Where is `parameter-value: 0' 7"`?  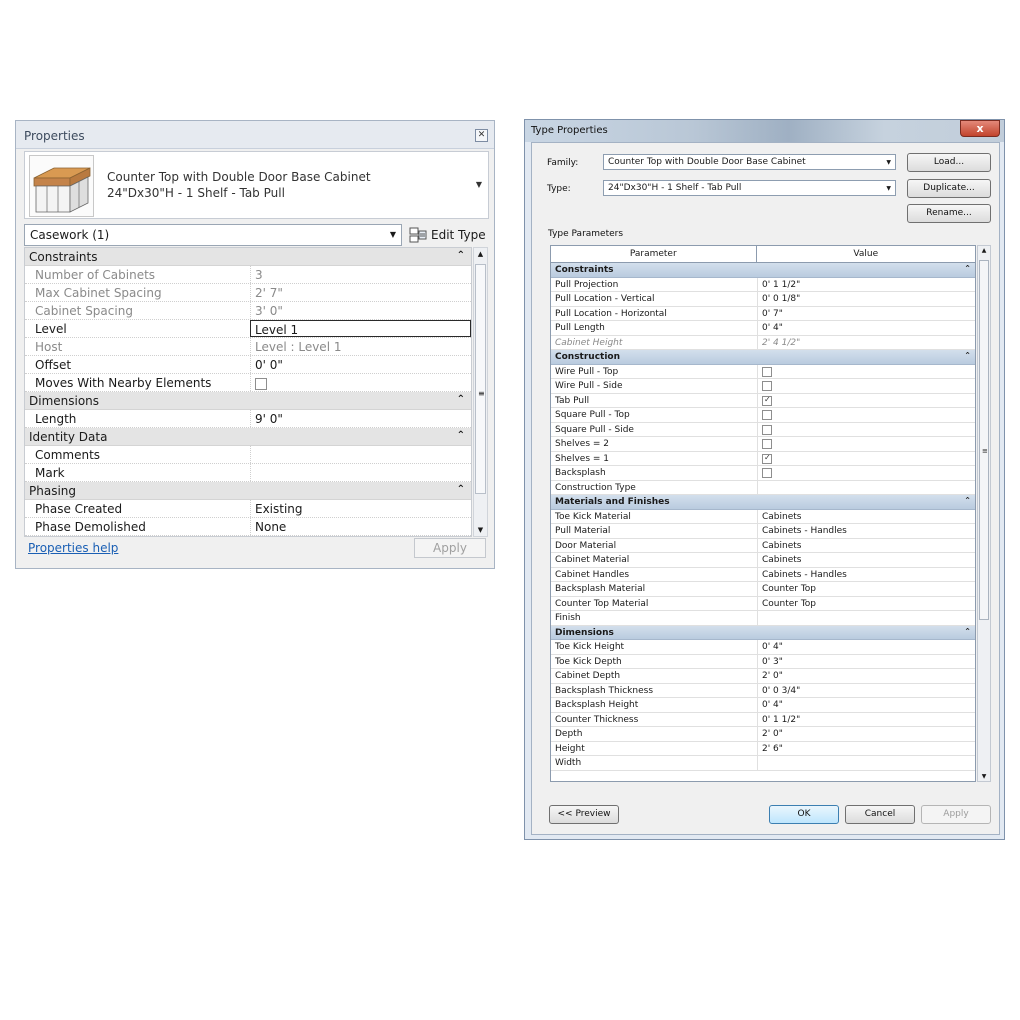
parameter-value: 0' 7" is located at coordinates (866, 313).